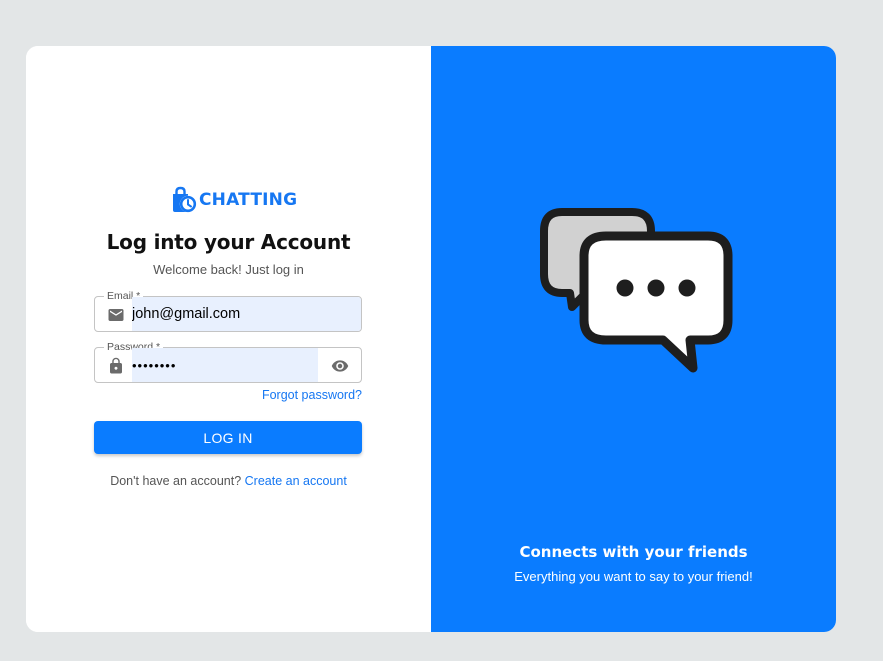 This screenshot has height=661, width=883. What do you see at coordinates (340, 366) in the screenshot?
I see `eye-icon` at bounding box center [340, 366].